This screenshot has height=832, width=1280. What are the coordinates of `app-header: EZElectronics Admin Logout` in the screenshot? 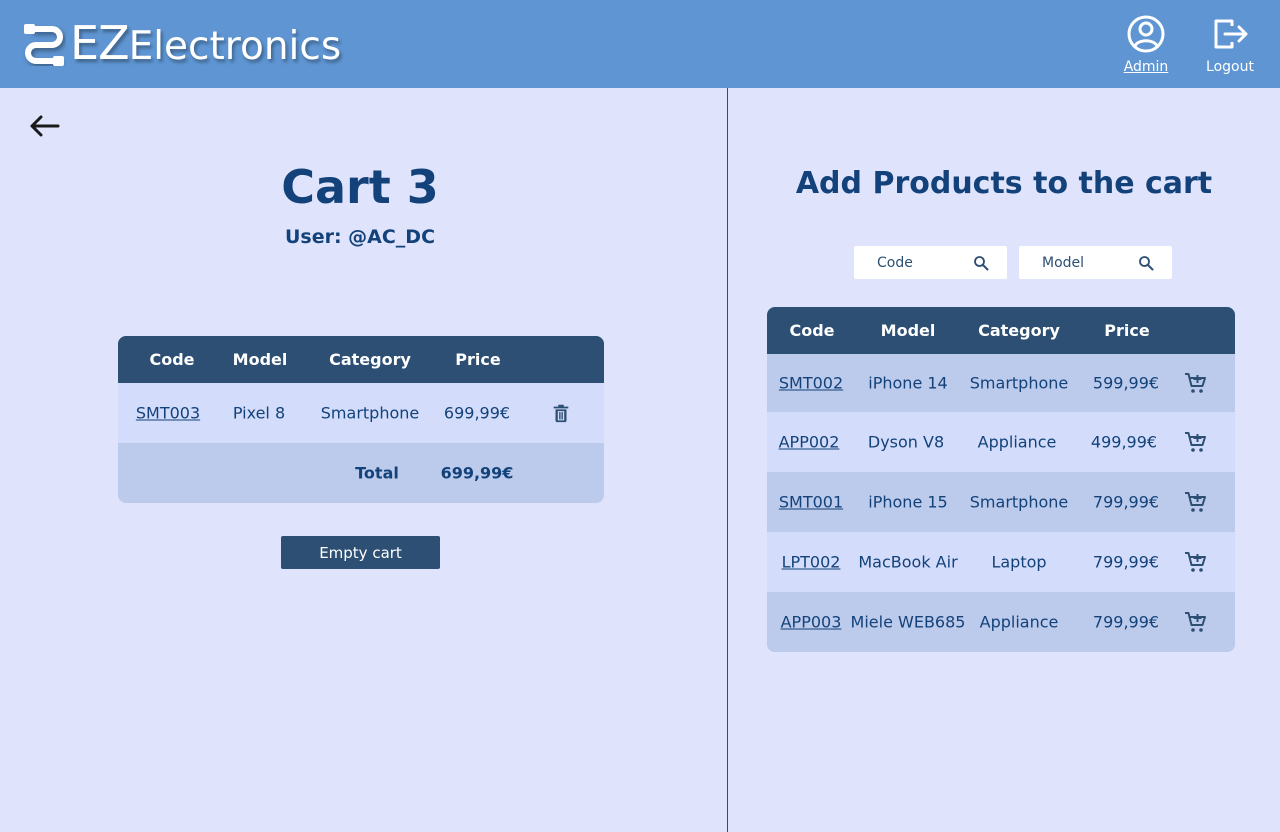 It's located at (640, 44).